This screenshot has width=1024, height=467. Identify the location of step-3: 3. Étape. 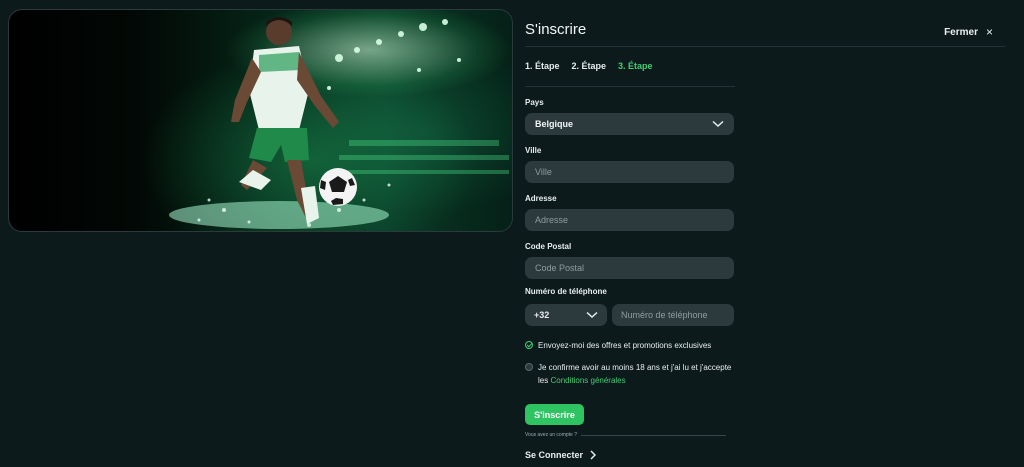
(635, 66).